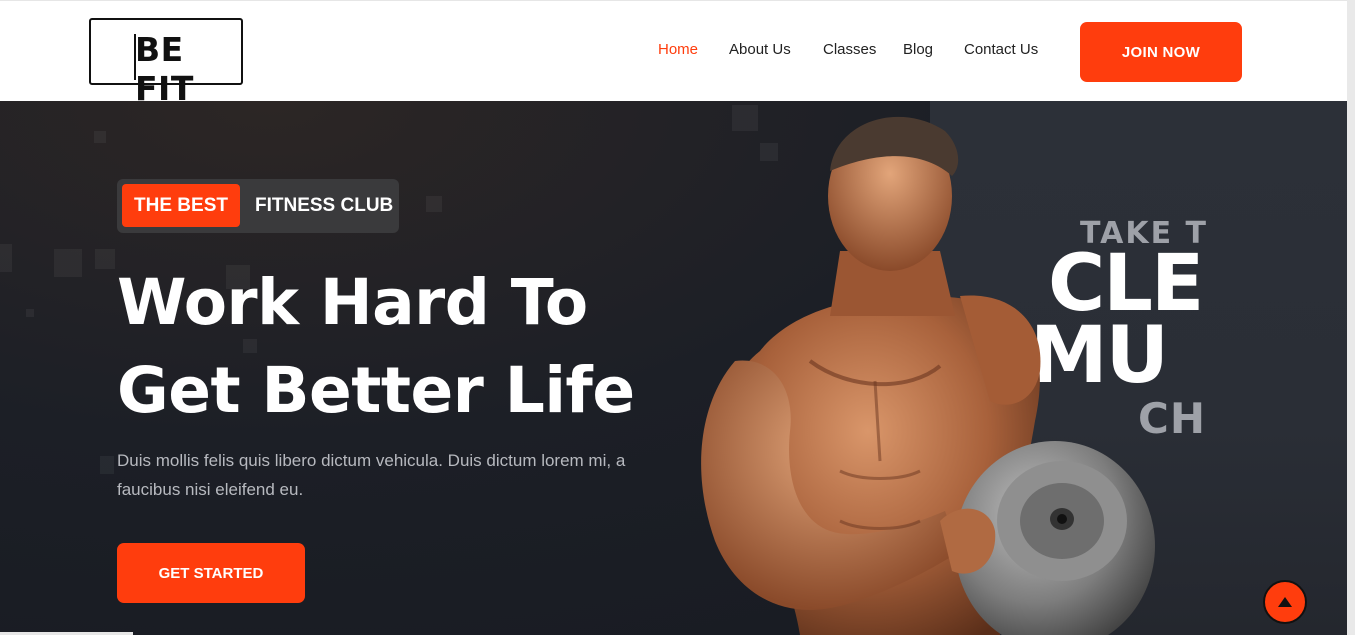 The height and width of the screenshot is (635, 1355). What do you see at coordinates (849, 49) in the screenshot?
I see `nav-item-classes: Classes` at bounding box center [849, 49].